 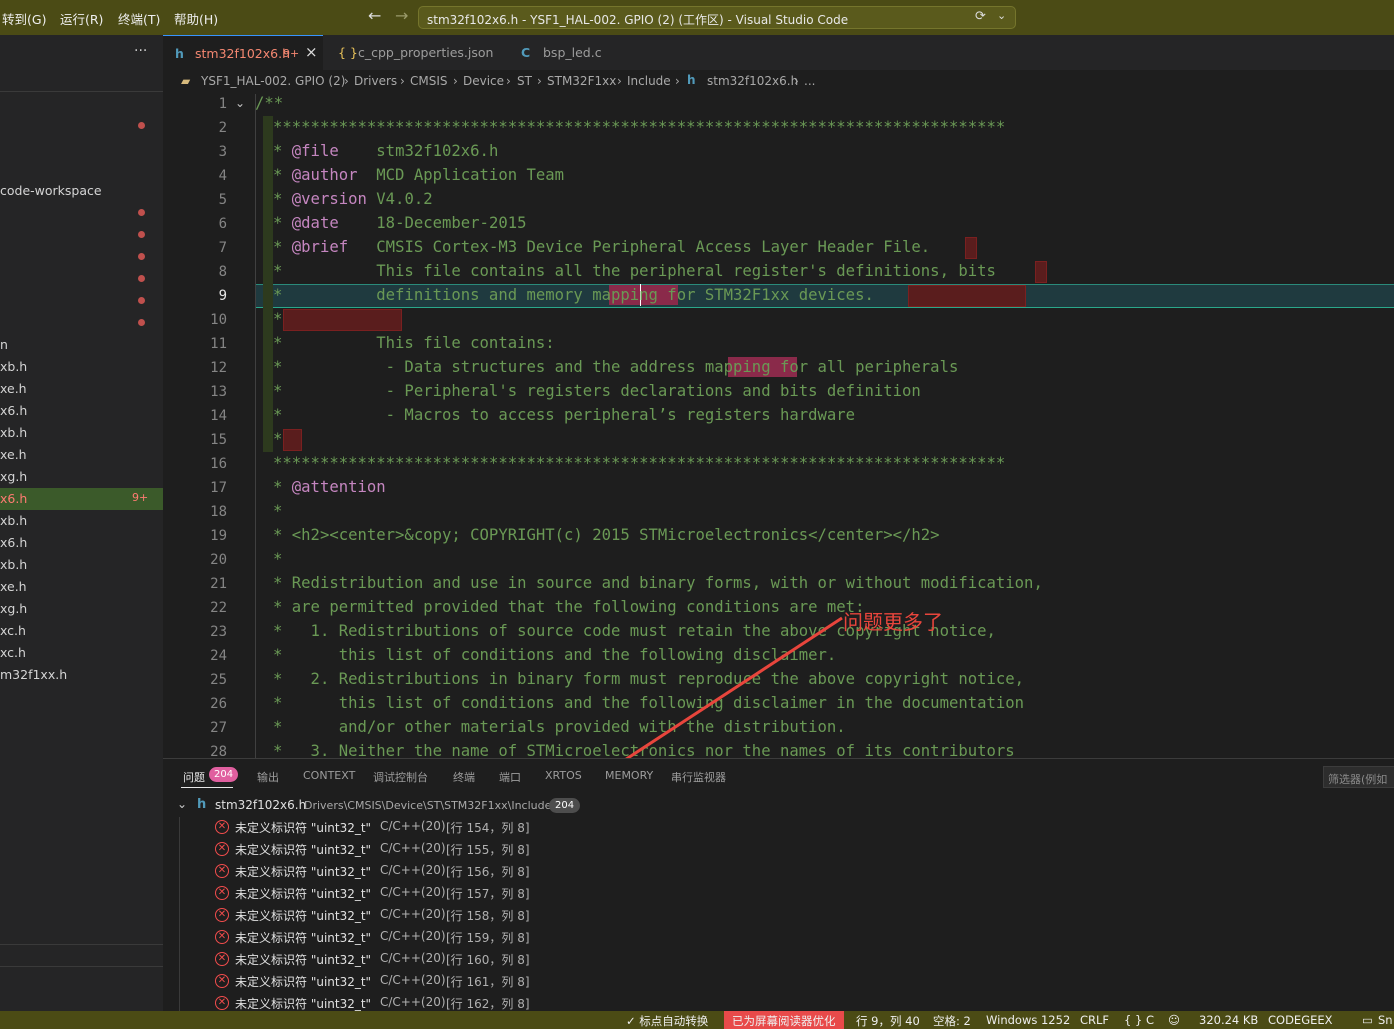 What do you see at coordinates (81, 499) in the screenshot?
I see `file-item-active: x6.h 9+` at bounding box center [81, 499].